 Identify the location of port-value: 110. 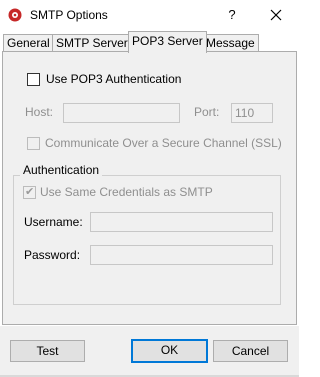
(245, 113).